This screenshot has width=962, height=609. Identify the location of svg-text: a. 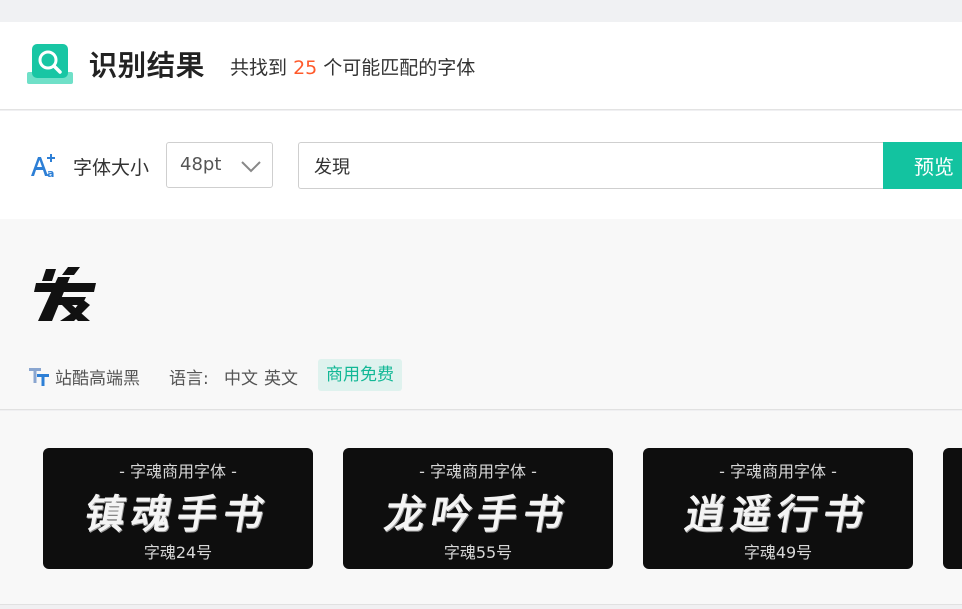
(50, 173).